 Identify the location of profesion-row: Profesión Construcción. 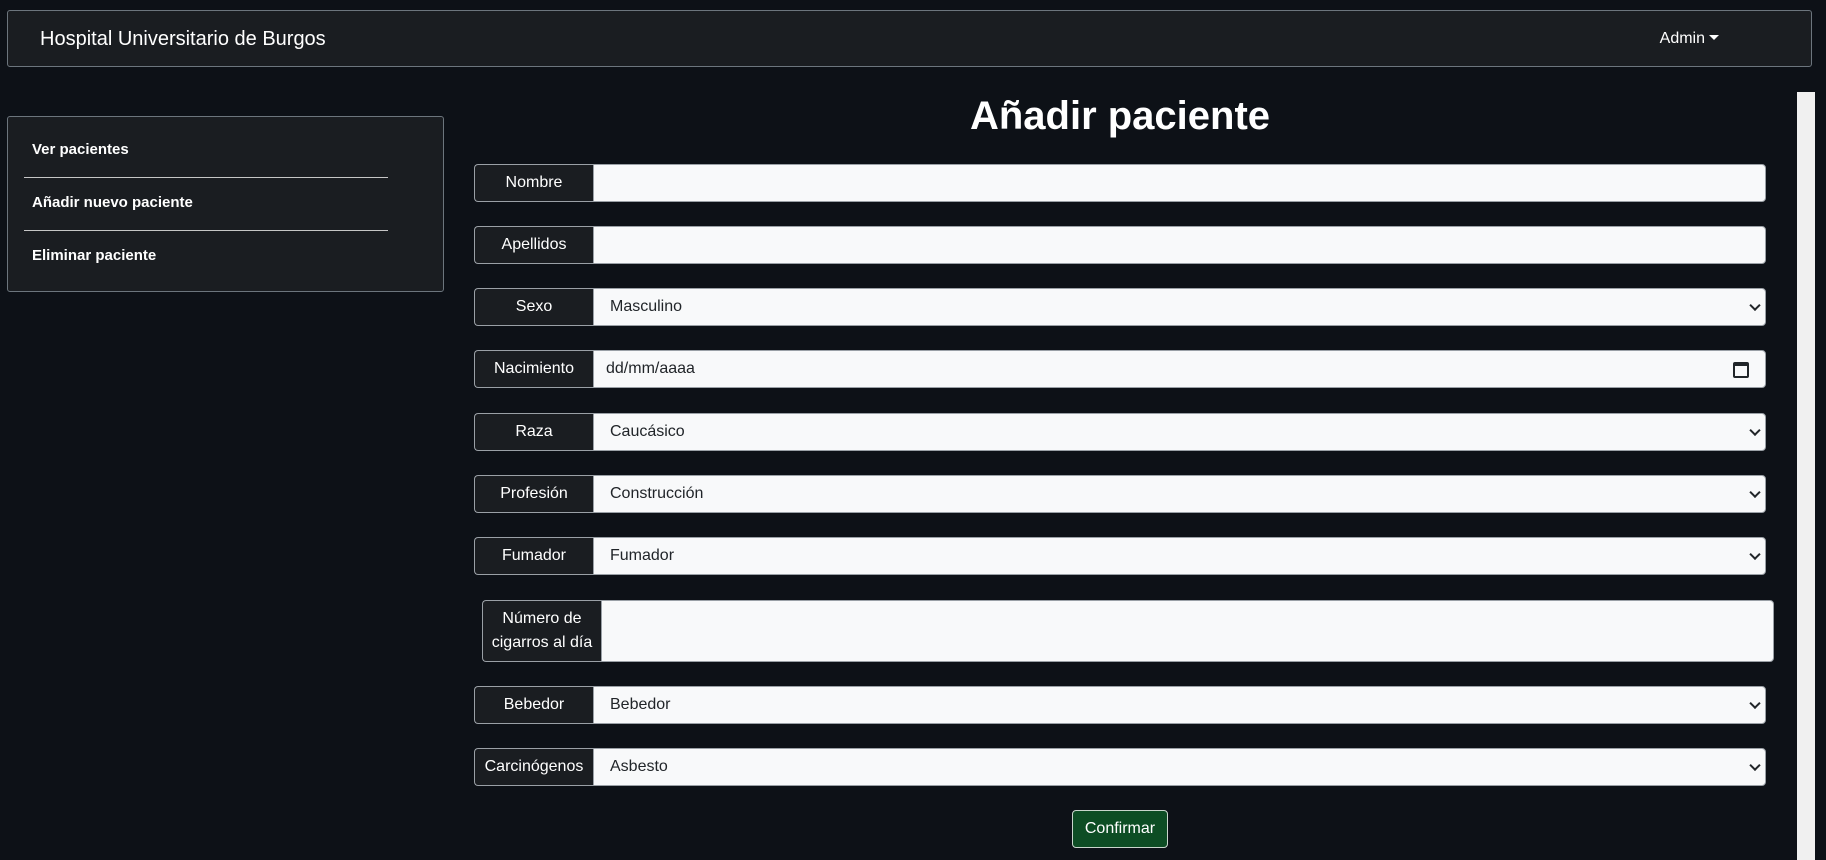
(1120, 494).